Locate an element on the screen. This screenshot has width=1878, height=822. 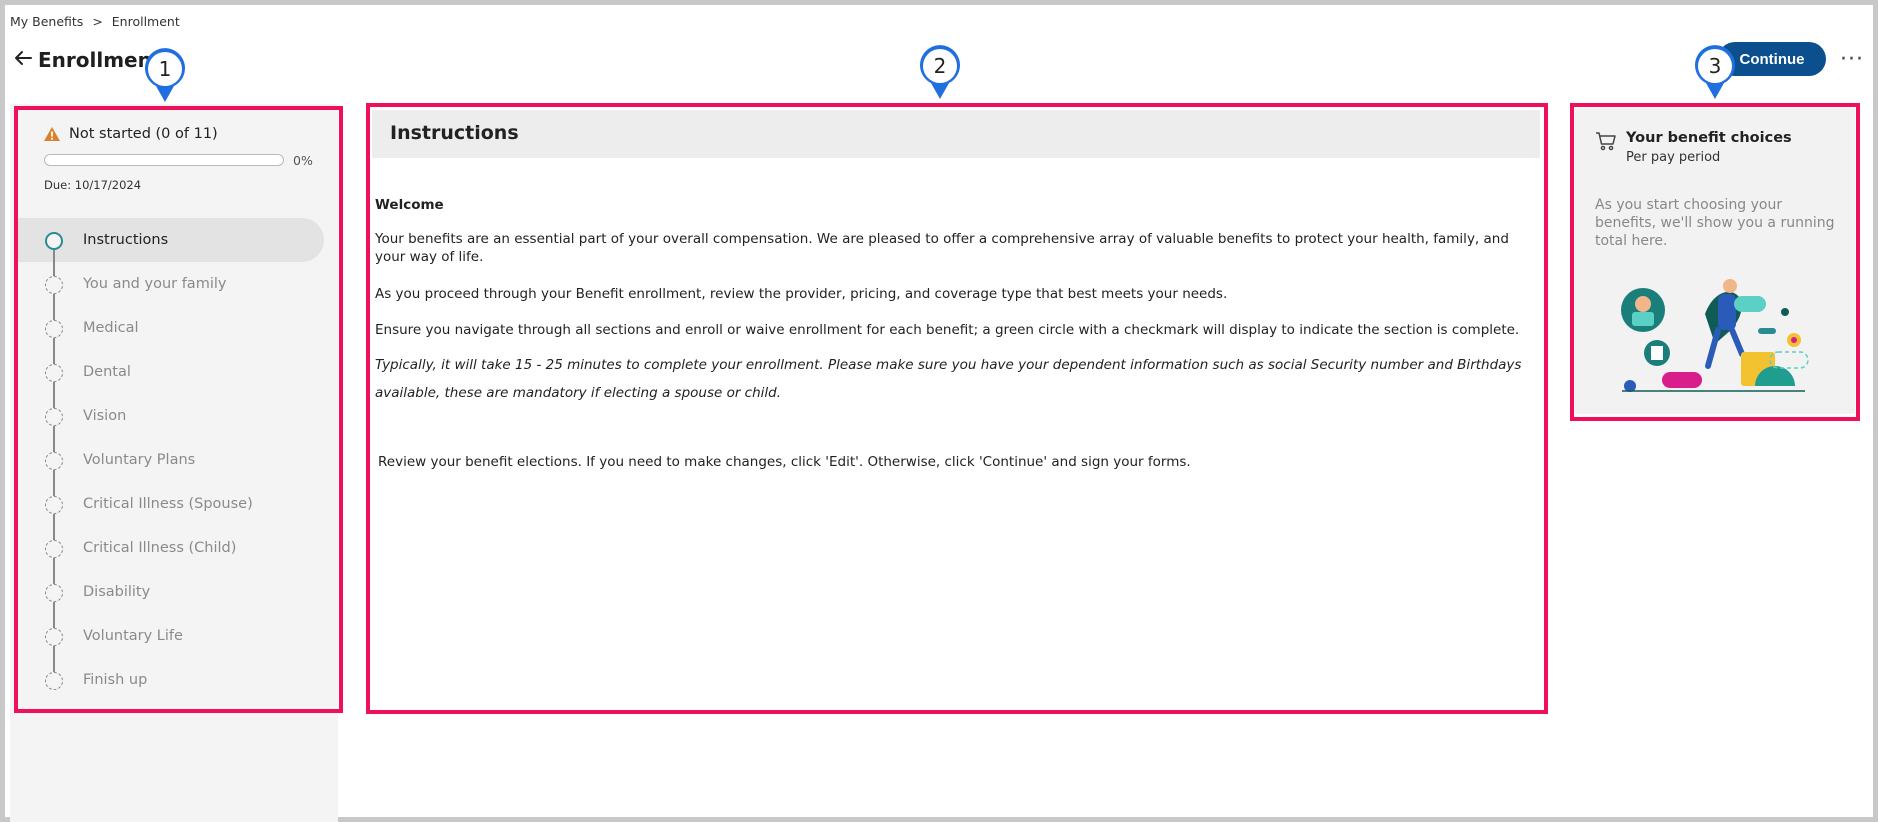
annotation-pin-3: 3 is located at coordinates (1715, 73).